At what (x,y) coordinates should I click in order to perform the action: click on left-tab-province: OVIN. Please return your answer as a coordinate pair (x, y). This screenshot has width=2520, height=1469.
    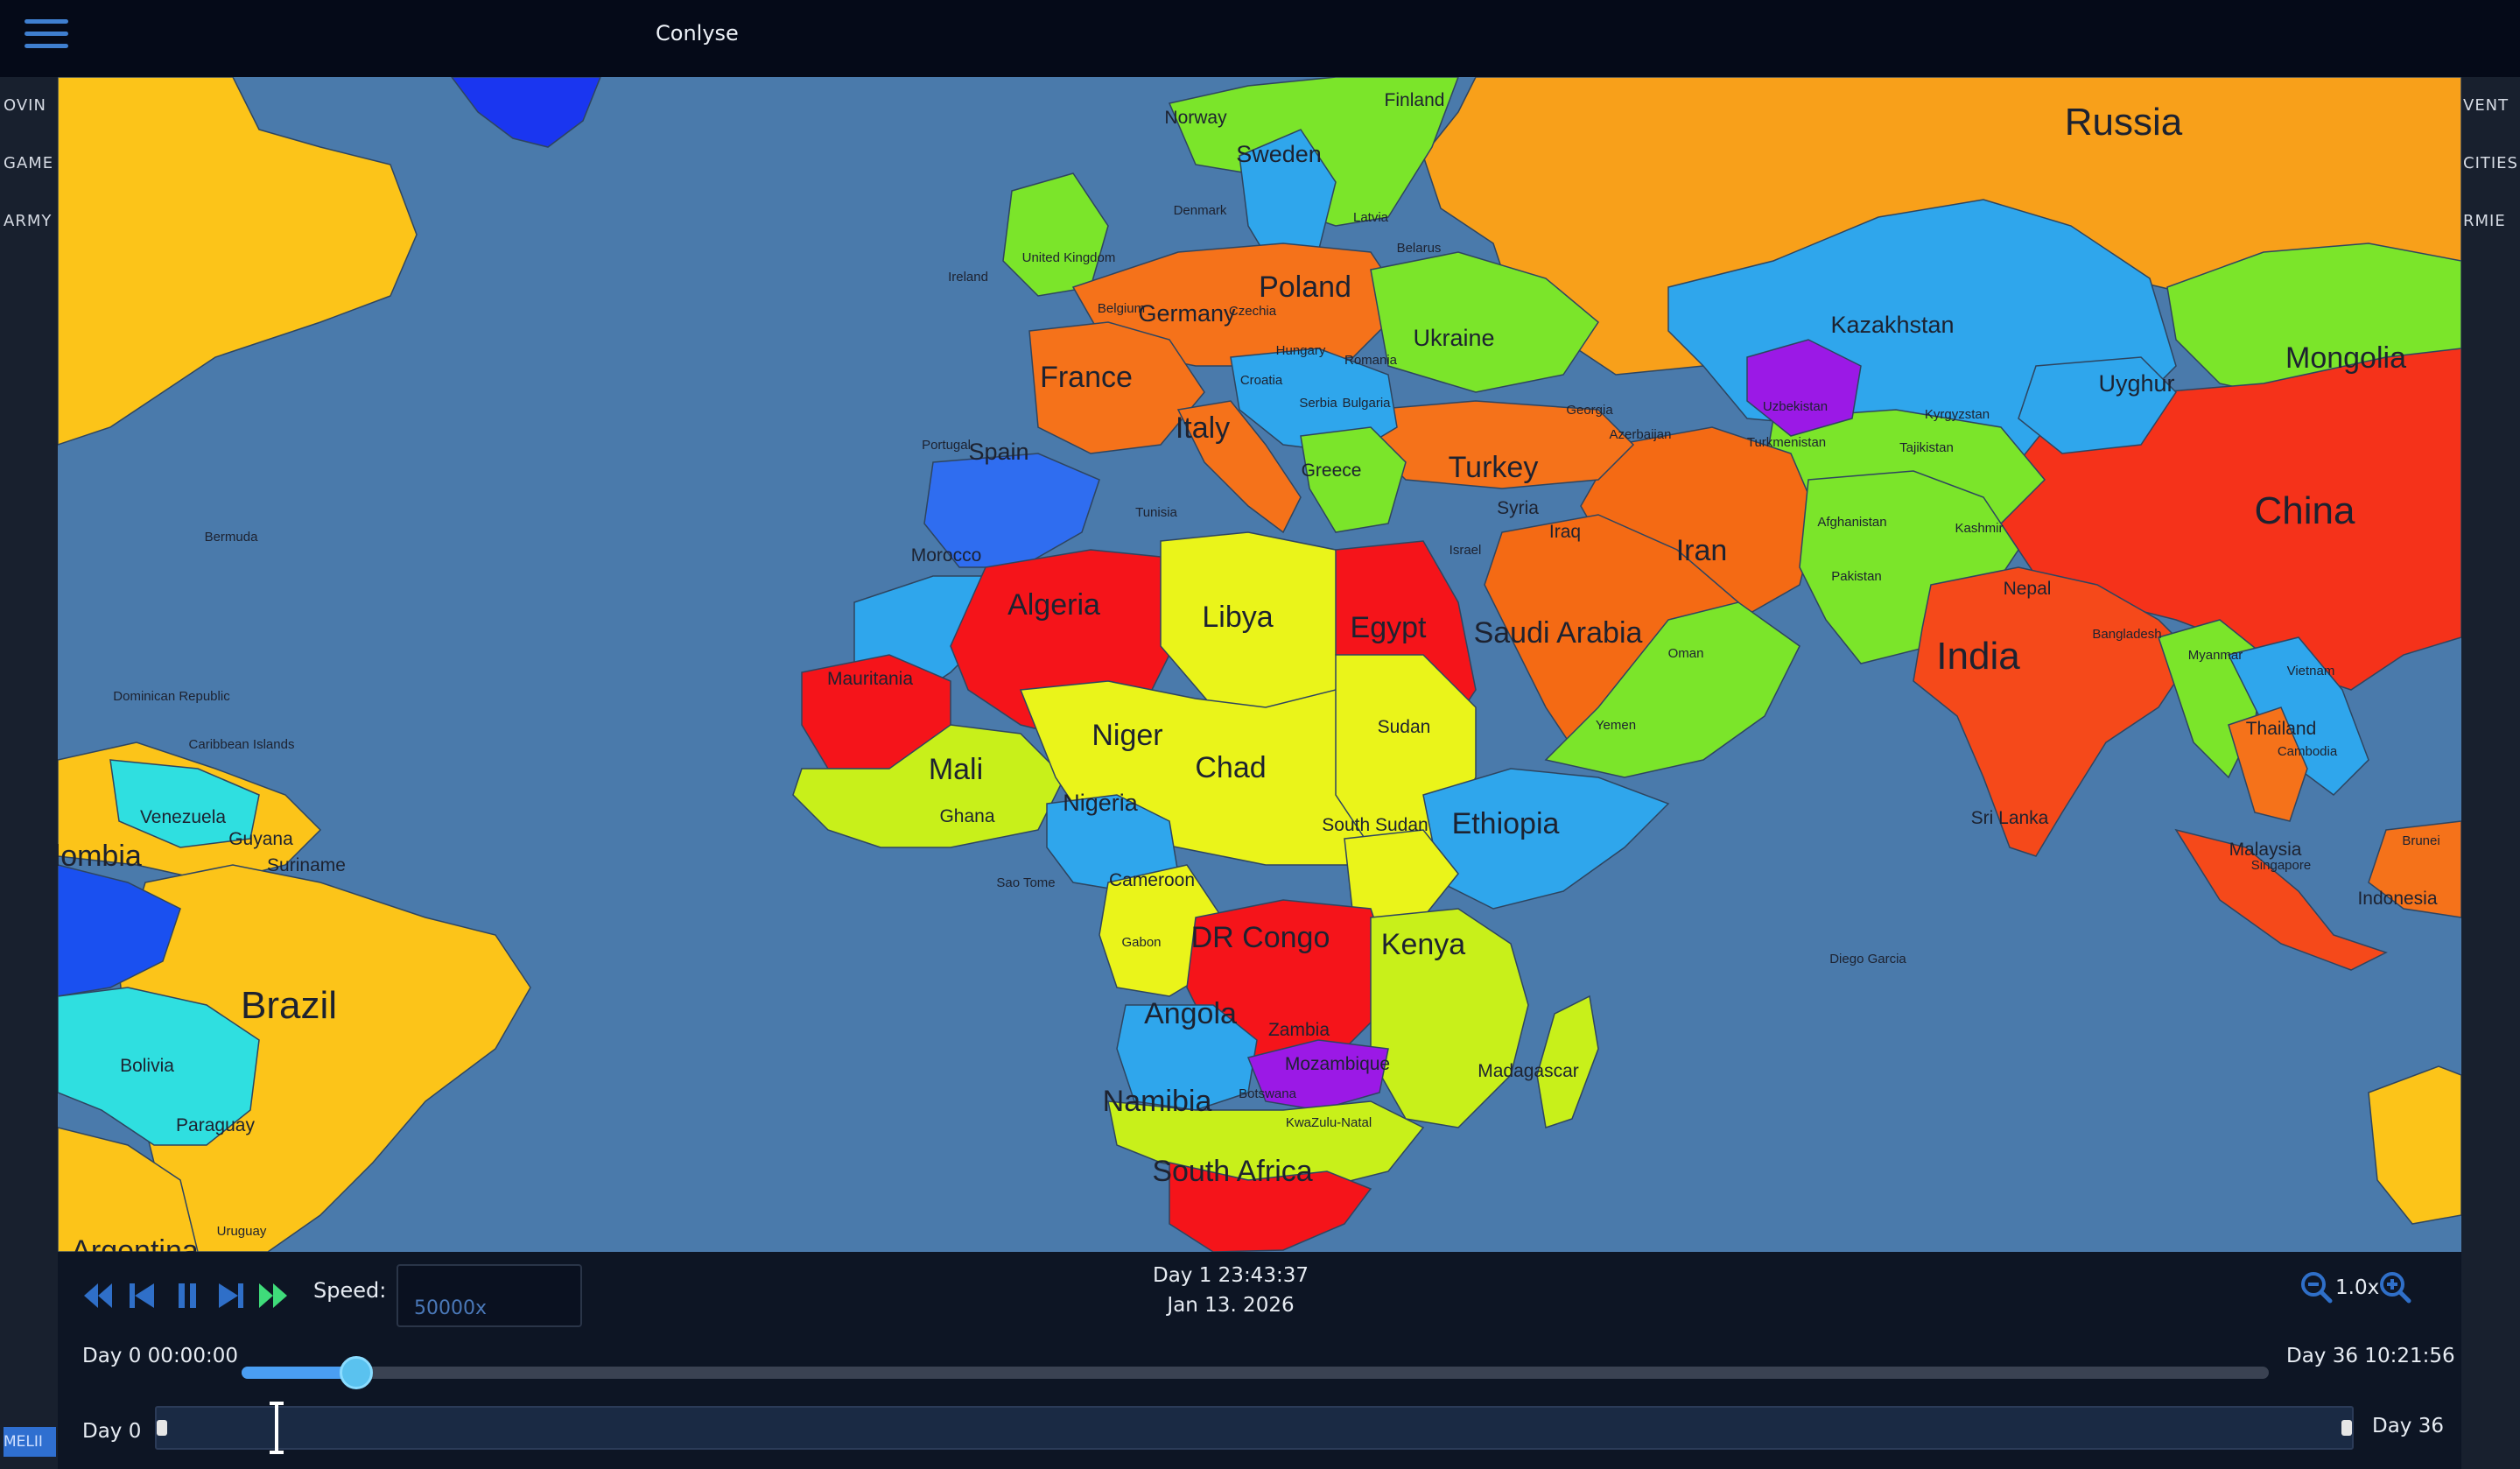
    Looking at the image, I should click on (30, 106).